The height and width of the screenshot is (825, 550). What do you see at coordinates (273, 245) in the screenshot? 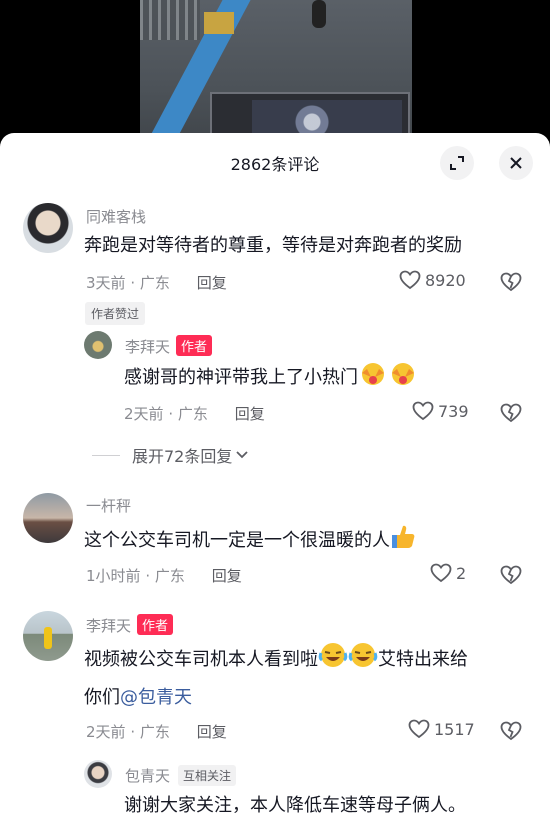
I see `comment-text: 奔跑是对等待者的尊重，等待是对奔跑者的奖励` at bounding box center [273, 245].